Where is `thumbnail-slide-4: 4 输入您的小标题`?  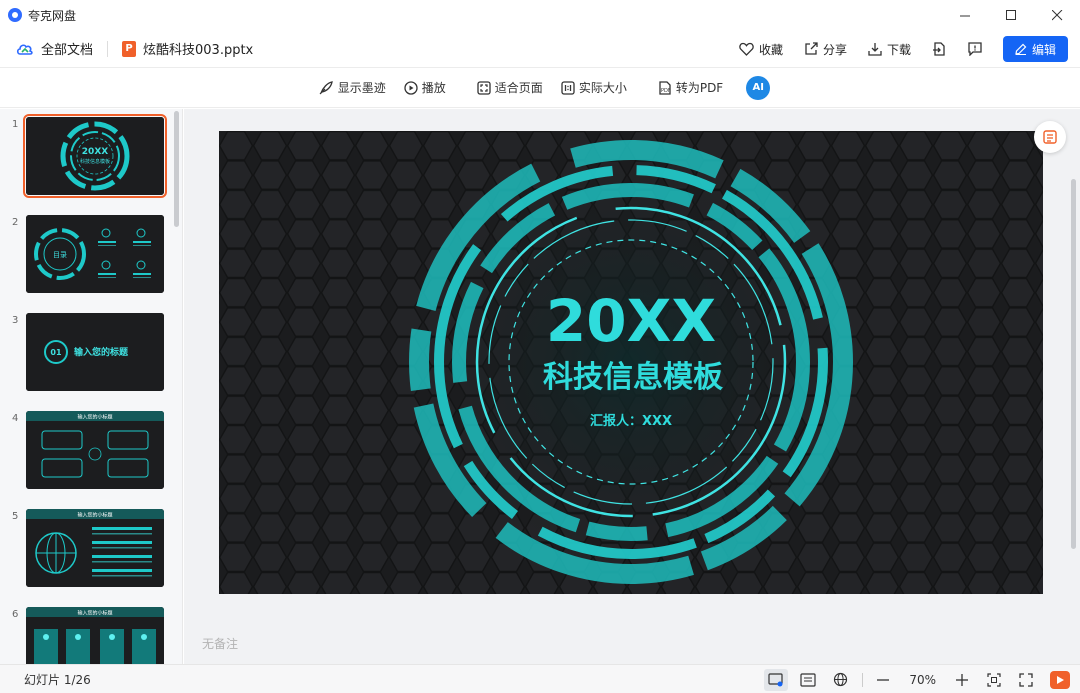
thumbnail-slide-4: 4 输入您的小标题 is located at coordinates (85, 451).